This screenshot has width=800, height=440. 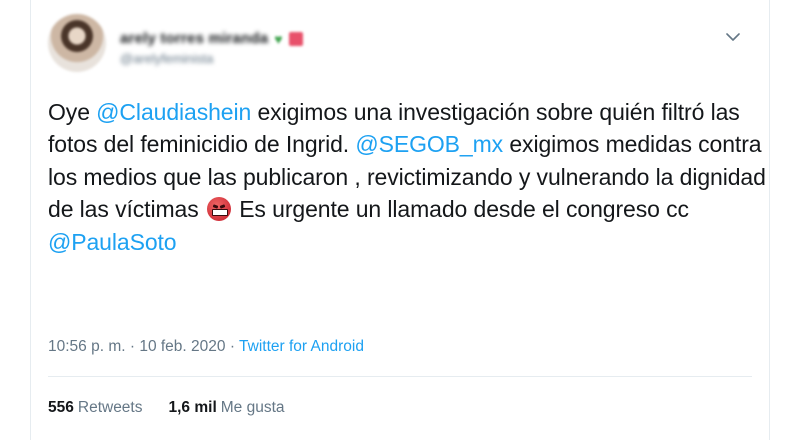 What do you see at coordinates (192, 407) in the screenshot?
I see `likes-count: 1,6 mil` at bounding box center [192, 407].